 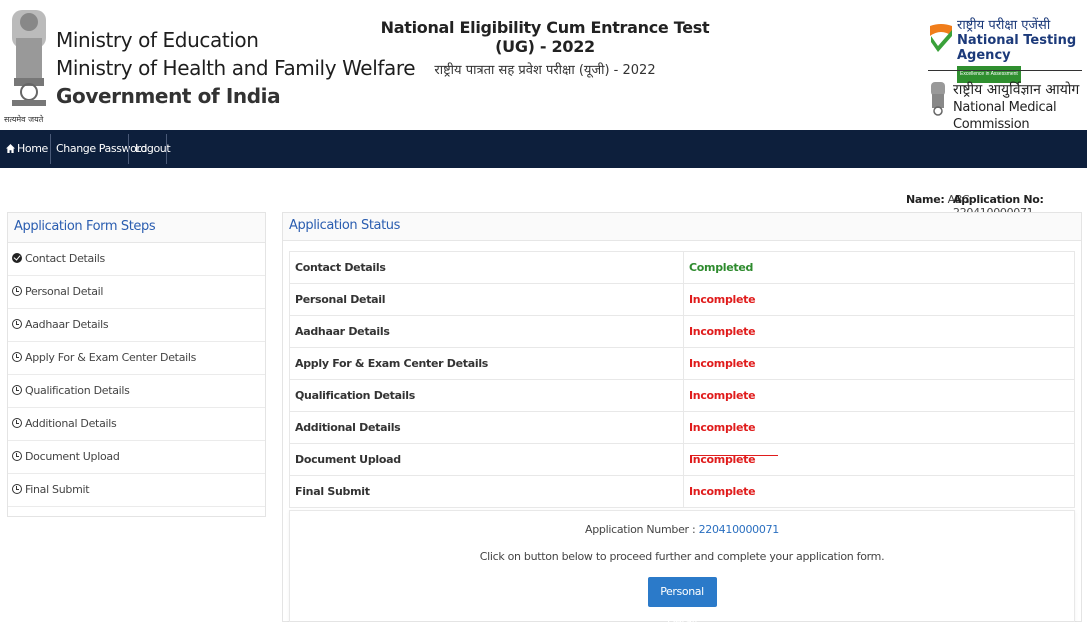 What do you see at coordinates (938, 99) in the screenshot?
I see `nmc-emblem-icon` at bounding box center [938, 99].